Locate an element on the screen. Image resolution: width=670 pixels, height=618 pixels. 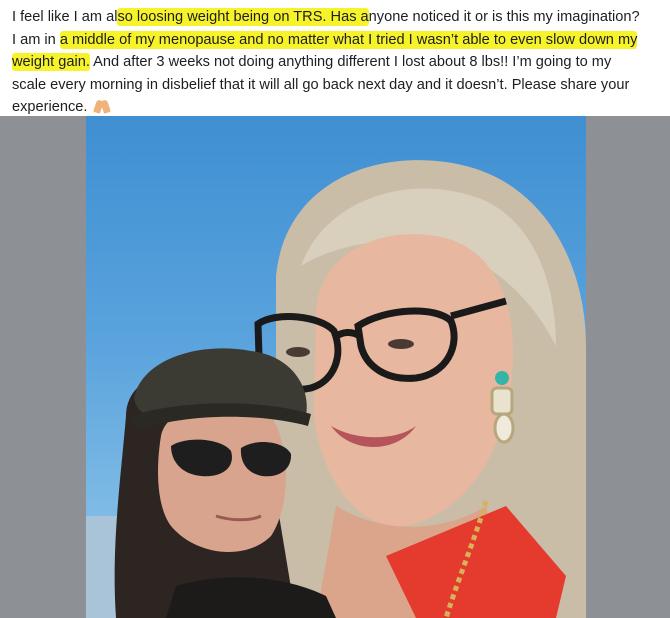
earring-drop is located at coordinates (504, 428).